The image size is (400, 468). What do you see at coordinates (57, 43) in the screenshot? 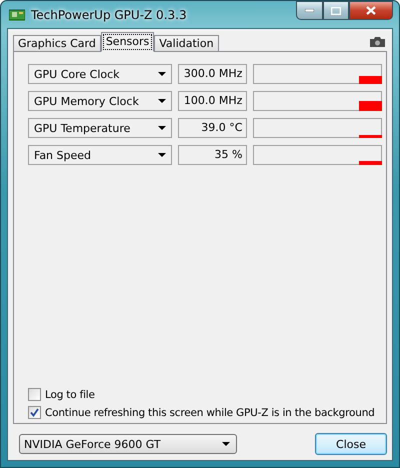
I see `tab: Graphics Card` at bounding box center [57, 43].